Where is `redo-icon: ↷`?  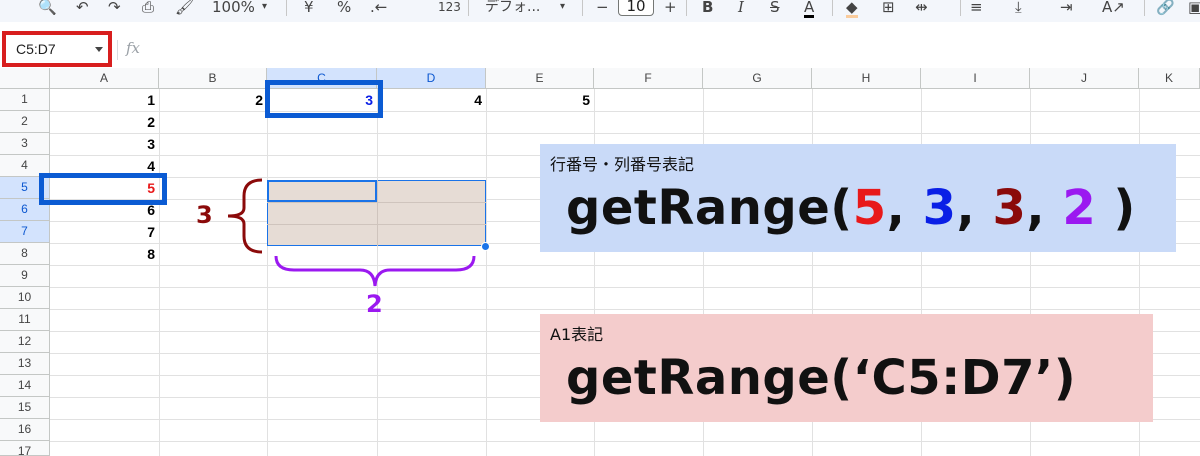 redo-icon: ↷ is located at coordinates (114, 9).